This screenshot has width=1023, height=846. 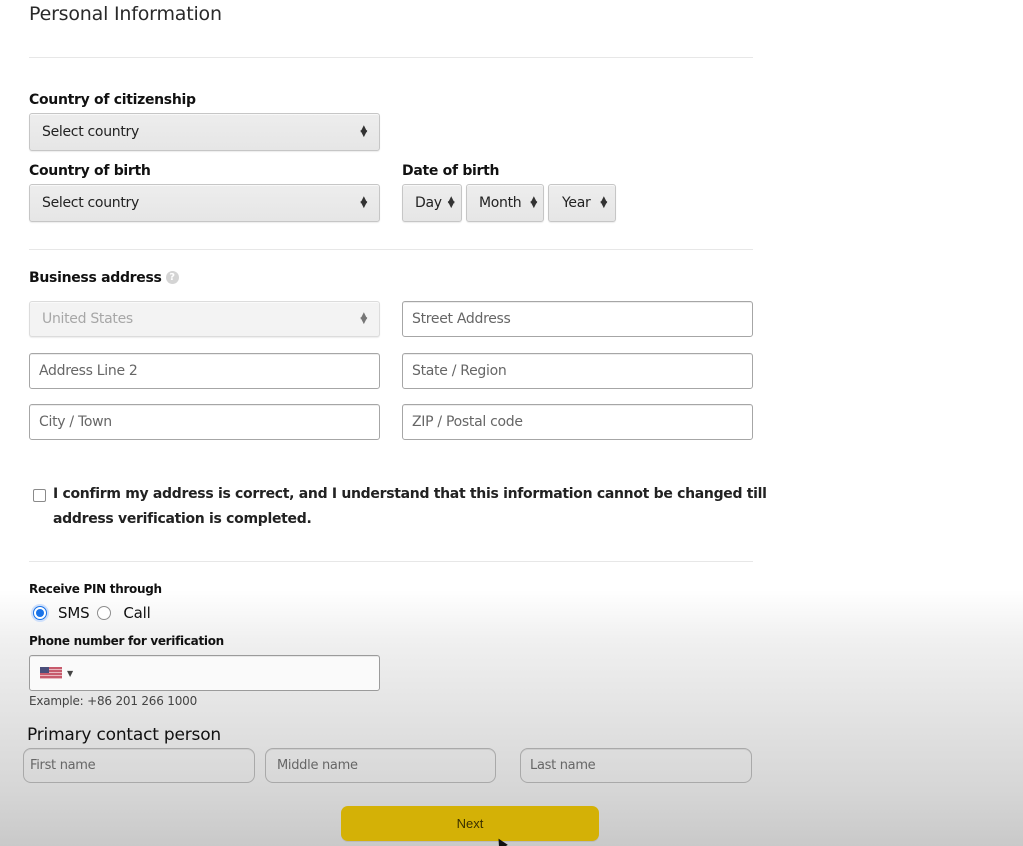 What do you see at coordinates (204, 203) in the screenshot?
I see `birth-country-select: Select country ▲ ▼` at bounding box center [204, 203].